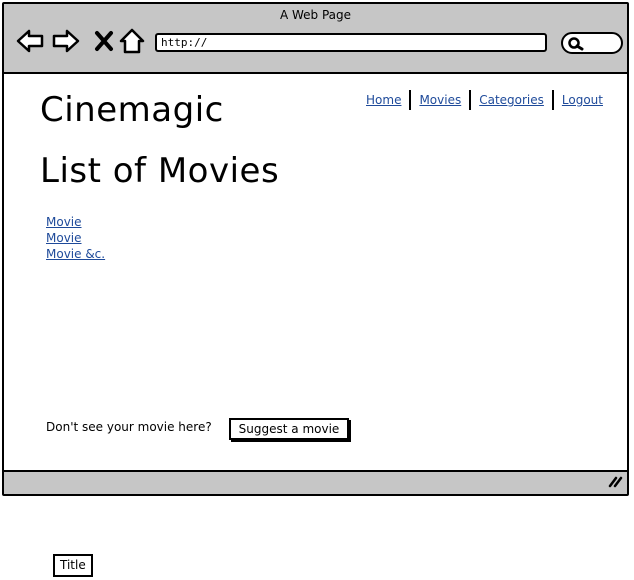 This screenshot has width=634, height=580. I want to click on back-arrow-icon, so click(30, 41).